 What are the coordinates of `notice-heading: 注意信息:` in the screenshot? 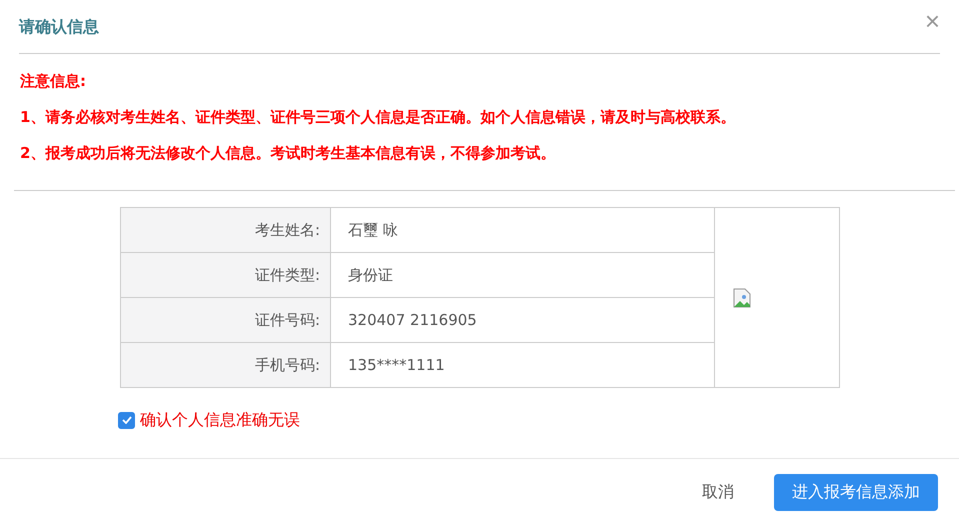 It's located at (53, 82).